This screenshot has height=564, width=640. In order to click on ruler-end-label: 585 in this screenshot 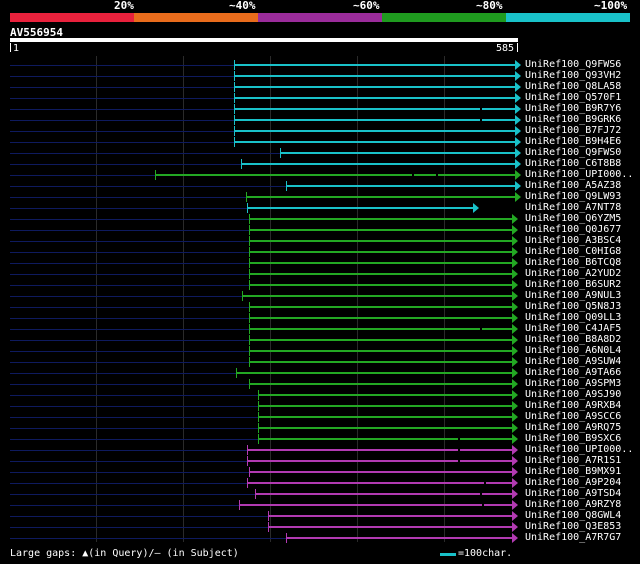, I will do `click(505, 48)`.